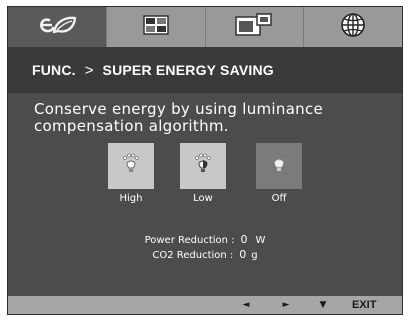  I want to click on power-reduction-readout: Power Reduction : 0W, so click(205, 239).